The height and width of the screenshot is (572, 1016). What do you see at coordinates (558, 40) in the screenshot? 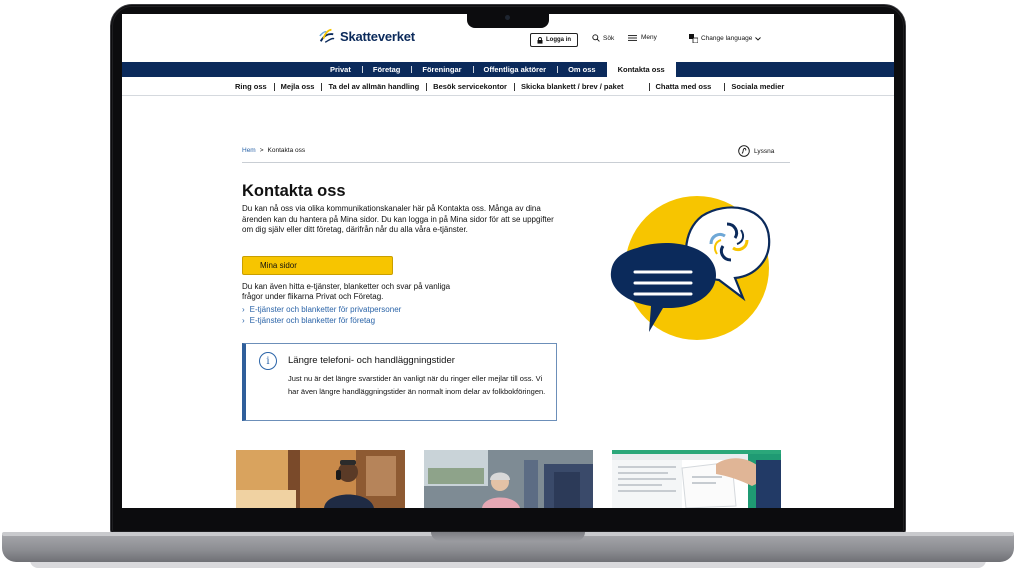
I see `login-label: Logga in` at bounding box center [558, 40].